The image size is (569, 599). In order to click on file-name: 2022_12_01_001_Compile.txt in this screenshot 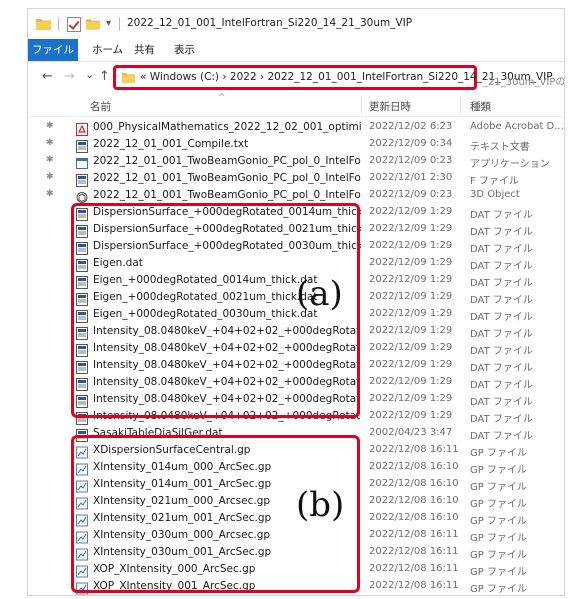, I will do `click(227, 144)`.